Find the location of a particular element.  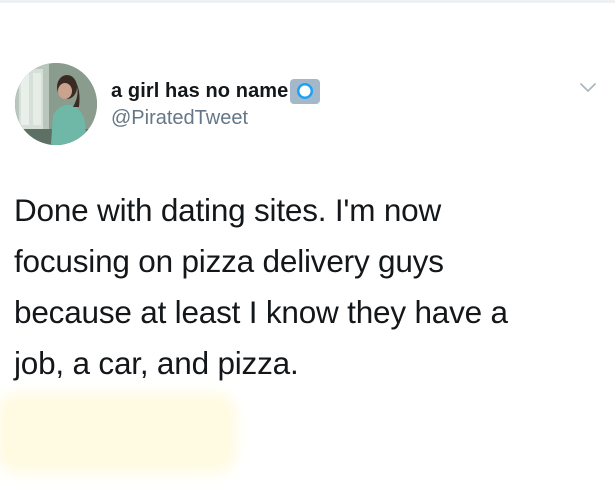

tweet-text-line: Done with dating sites. I'm now is located at coordinates (228, 210).